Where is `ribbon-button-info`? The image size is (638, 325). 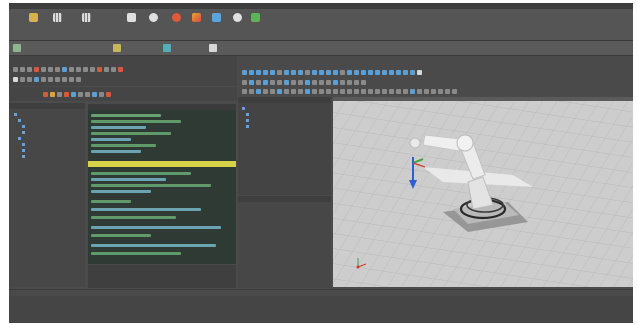 ribbon-button-info is located at coordinates (237, 17).